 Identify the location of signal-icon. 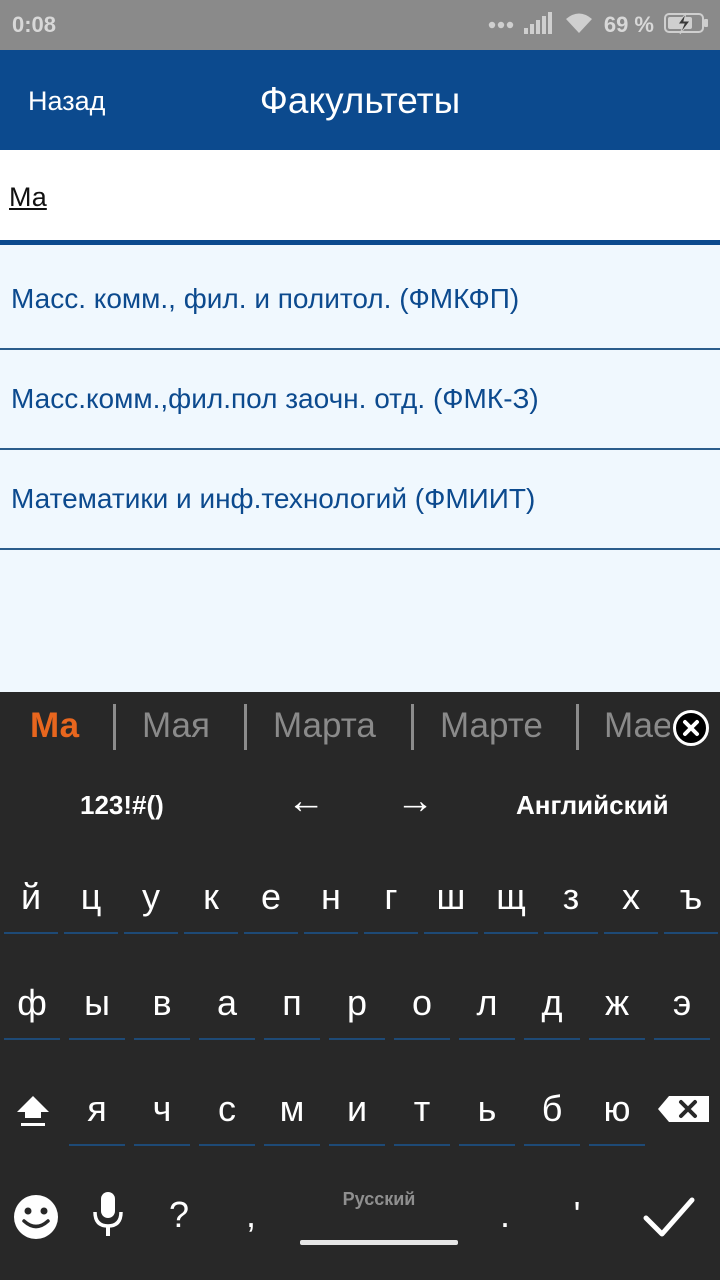
(538, 25).